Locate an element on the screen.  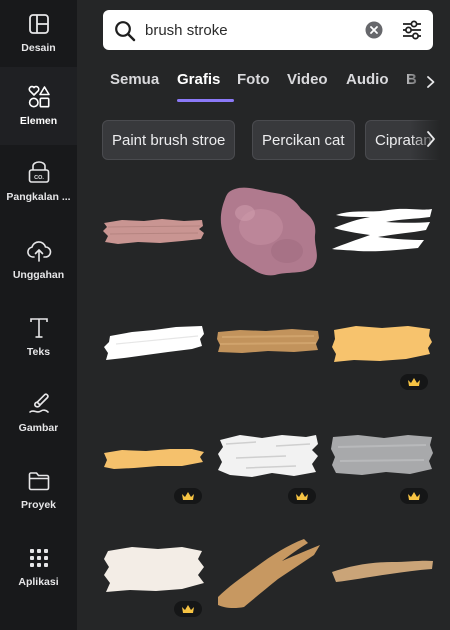
tab-video: Video is located at coordinates (307, 79).